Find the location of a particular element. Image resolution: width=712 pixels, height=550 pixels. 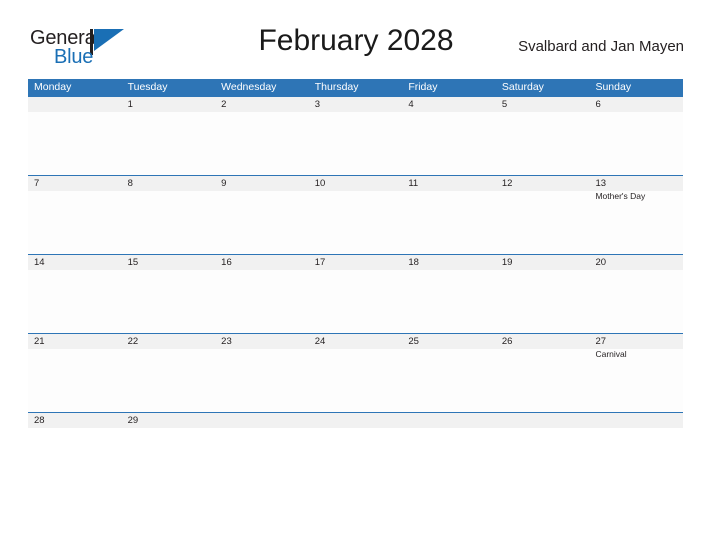

calendar-week-row: 21 22 23 24 25 26 27 Carnival is located at coordinates (355, 372).